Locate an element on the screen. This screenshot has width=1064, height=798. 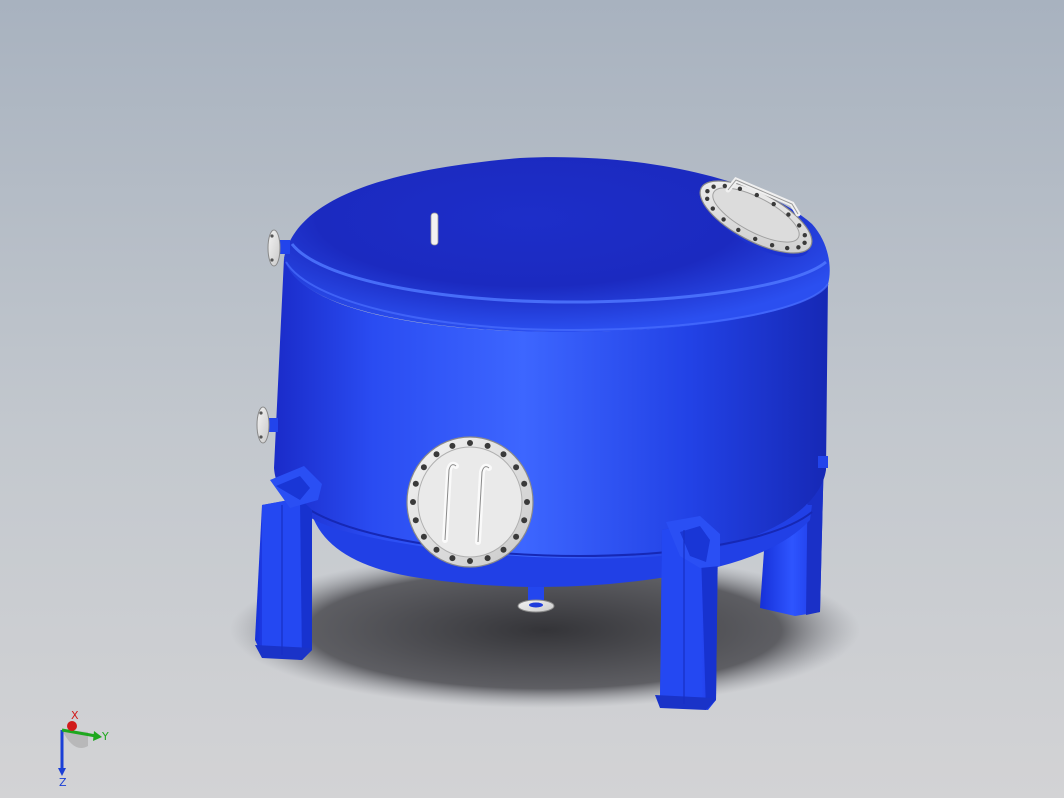
side-nozzle-right is located at coordinates (823, 462).